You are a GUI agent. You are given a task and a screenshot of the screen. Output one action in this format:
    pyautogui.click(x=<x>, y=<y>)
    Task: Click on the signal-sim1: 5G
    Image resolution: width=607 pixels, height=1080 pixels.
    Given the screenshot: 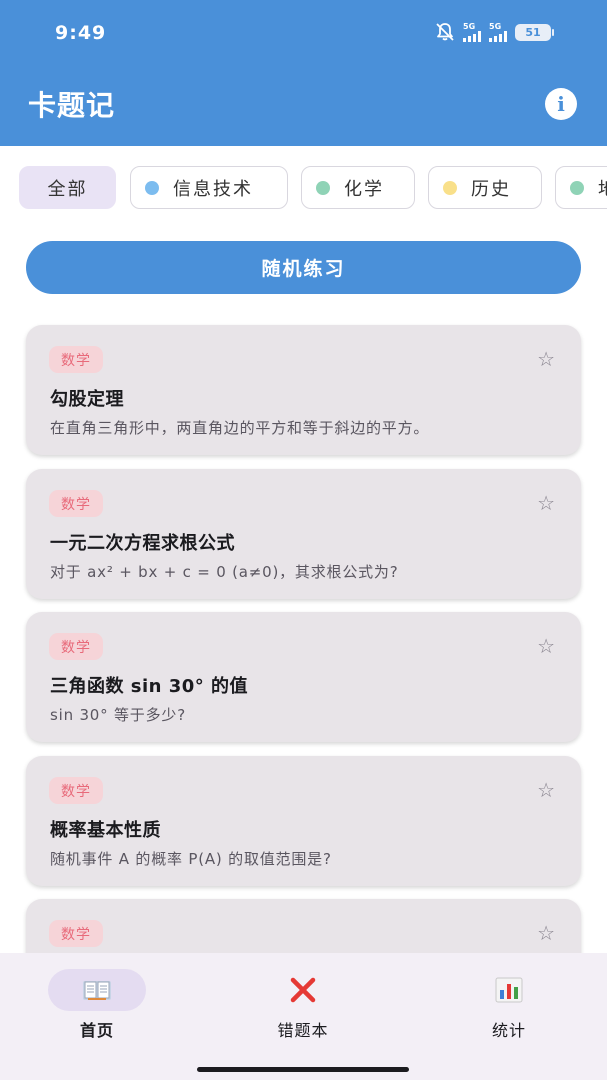 What is the action you would take?
    pyautogui.click(x=472, y=31)
    